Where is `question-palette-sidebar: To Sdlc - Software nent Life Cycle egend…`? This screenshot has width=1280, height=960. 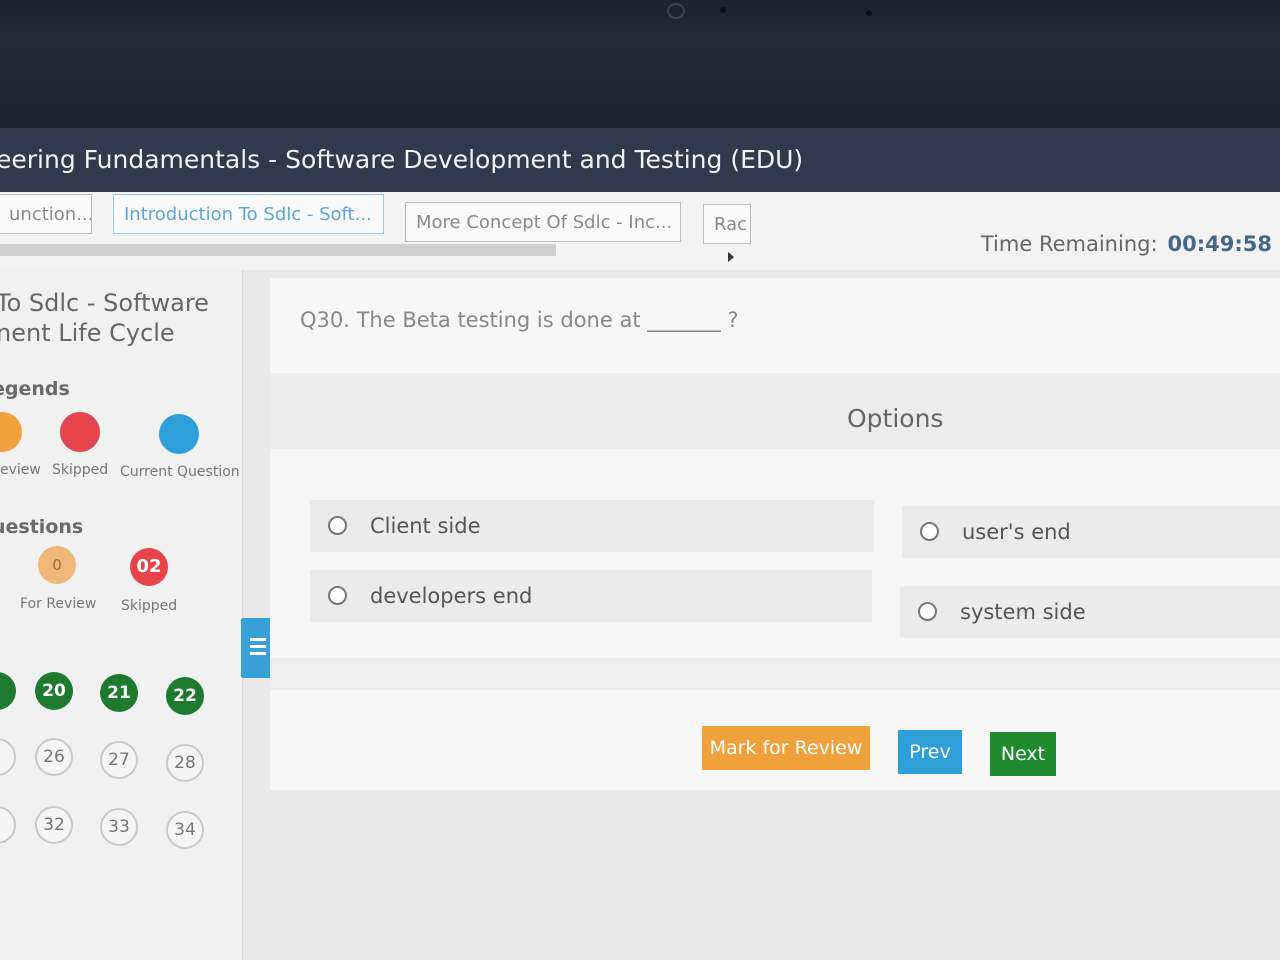 question-palette-sidebar: To Sdlc - Software nent Life Cycle egend… is located at coordinates (121, 615).